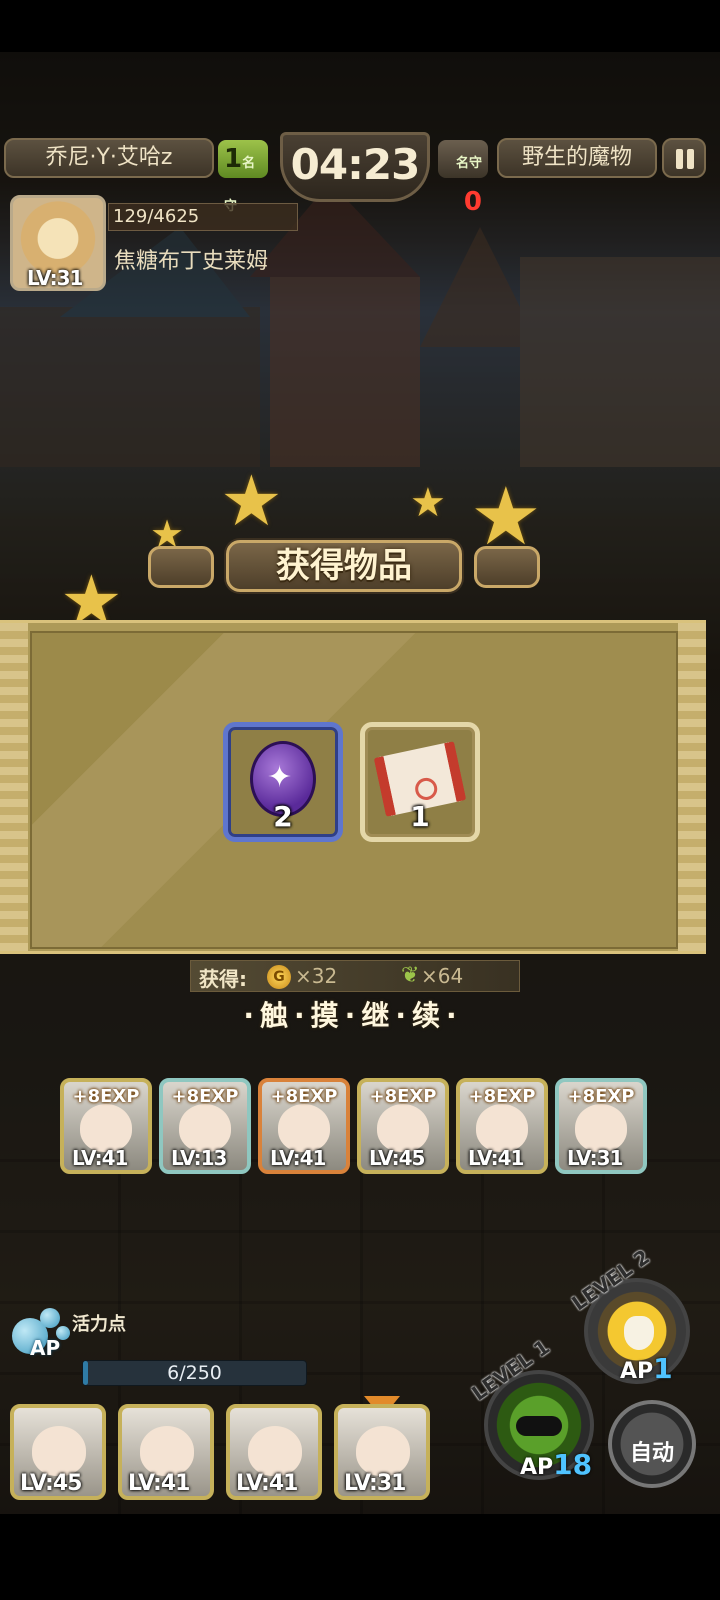 The image size is (720, 1600). I want to click on reward-title: 获得物品, so click(344, 566).